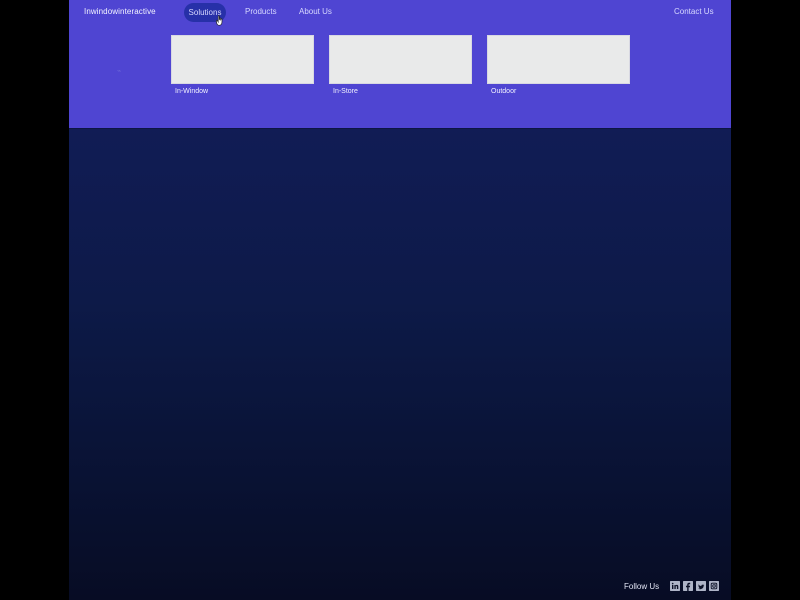 The width and height of the screenshot is (800, 600). Describe the element at coordinates (503, 91) in the screenshot. I see `outdoor-card-label: Outdoor` at that location.